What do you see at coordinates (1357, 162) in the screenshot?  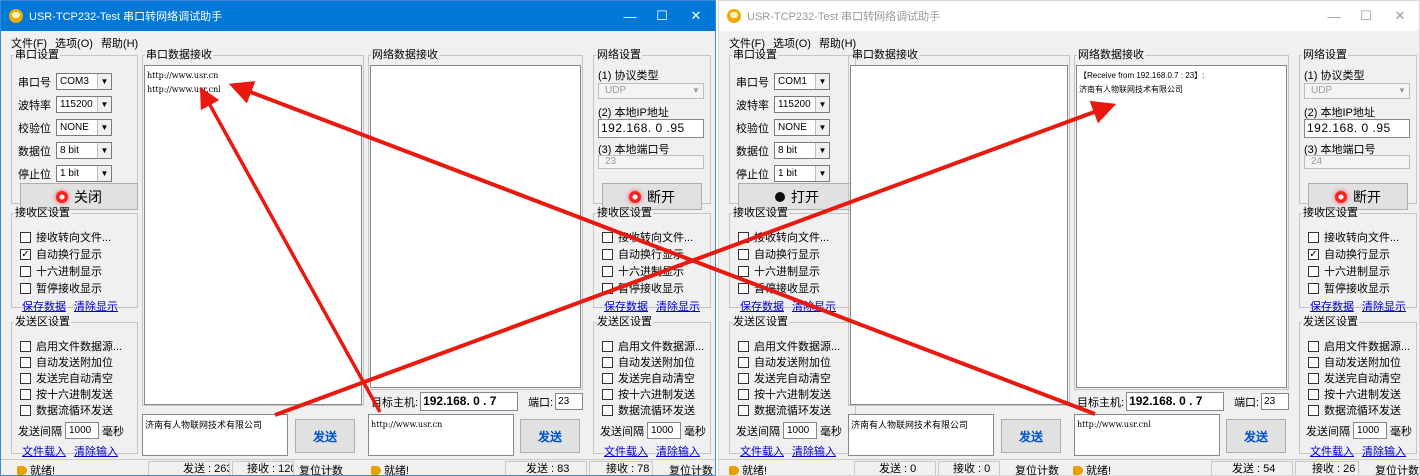 I see `local-port-input: 24` at bounding box center [1357, 162].